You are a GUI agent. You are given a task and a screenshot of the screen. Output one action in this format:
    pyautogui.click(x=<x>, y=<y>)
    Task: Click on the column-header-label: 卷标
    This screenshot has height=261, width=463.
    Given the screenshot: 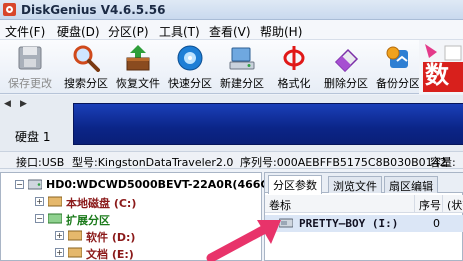 What is the action you would take?
    pyautogui.click(x=340, y=204)
    